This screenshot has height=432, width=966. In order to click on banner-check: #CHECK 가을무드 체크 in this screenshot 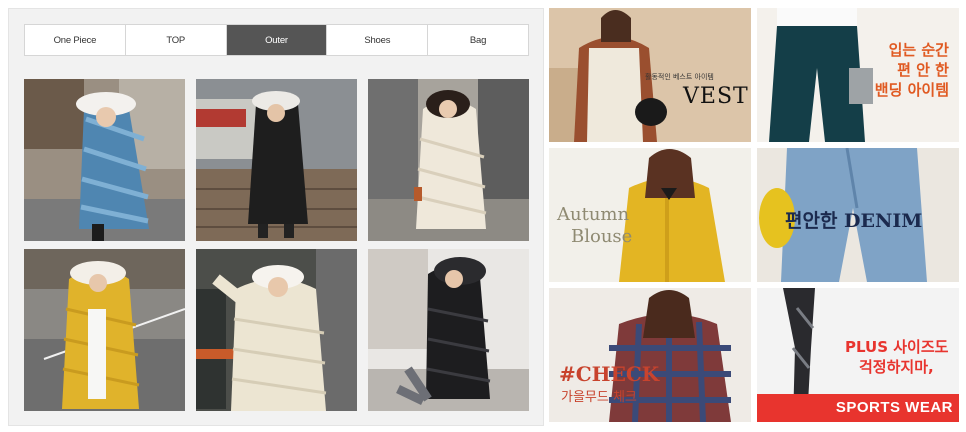, I will do `click(650, 355)`.